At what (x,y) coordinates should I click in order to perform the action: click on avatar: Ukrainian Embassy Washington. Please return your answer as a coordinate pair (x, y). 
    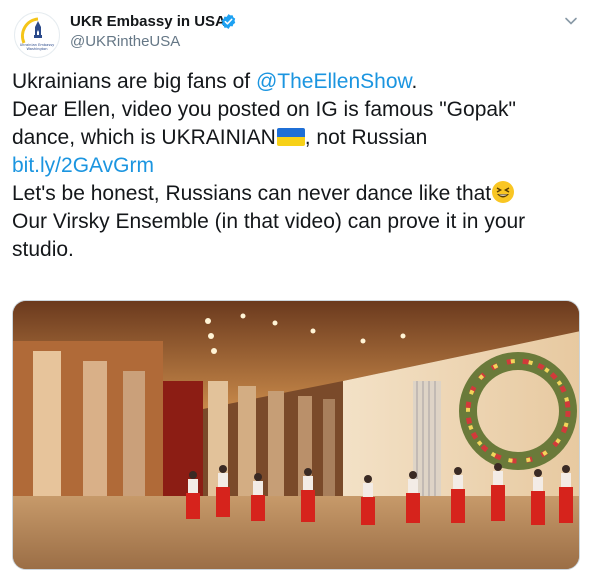
    Looking at the image, I should click on (37, 35).